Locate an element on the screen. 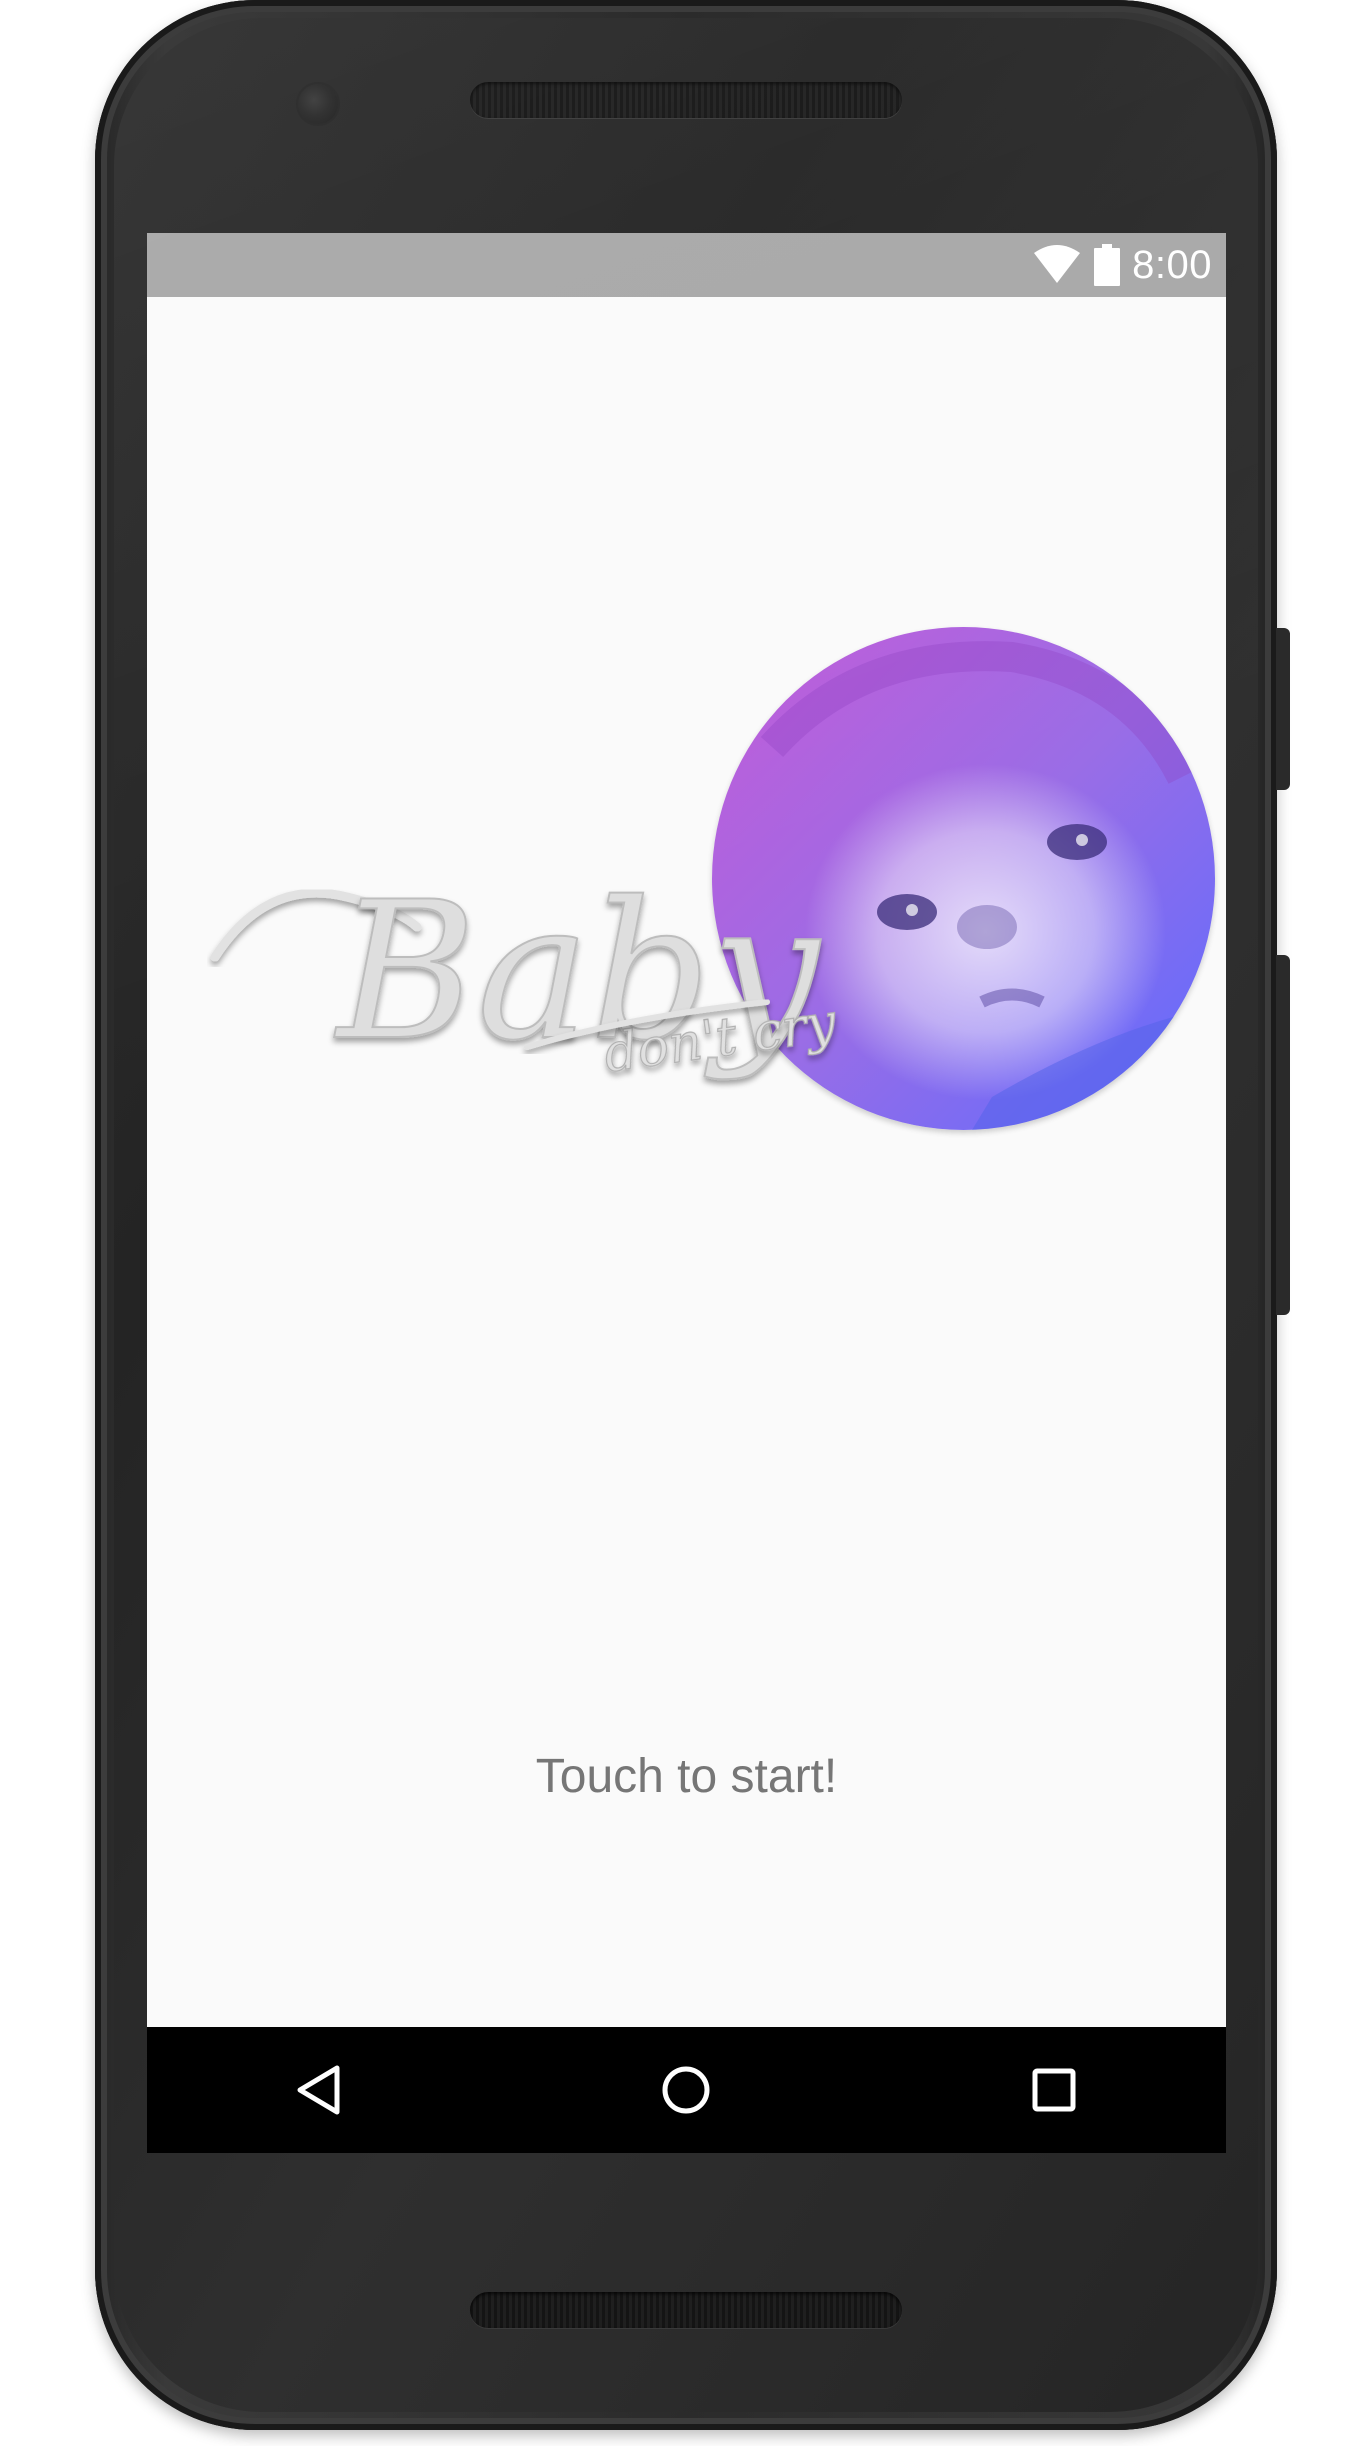 This screenshot has height=2446, width=1370. status-time: 8:00 is located at coordinates (1172, 265).